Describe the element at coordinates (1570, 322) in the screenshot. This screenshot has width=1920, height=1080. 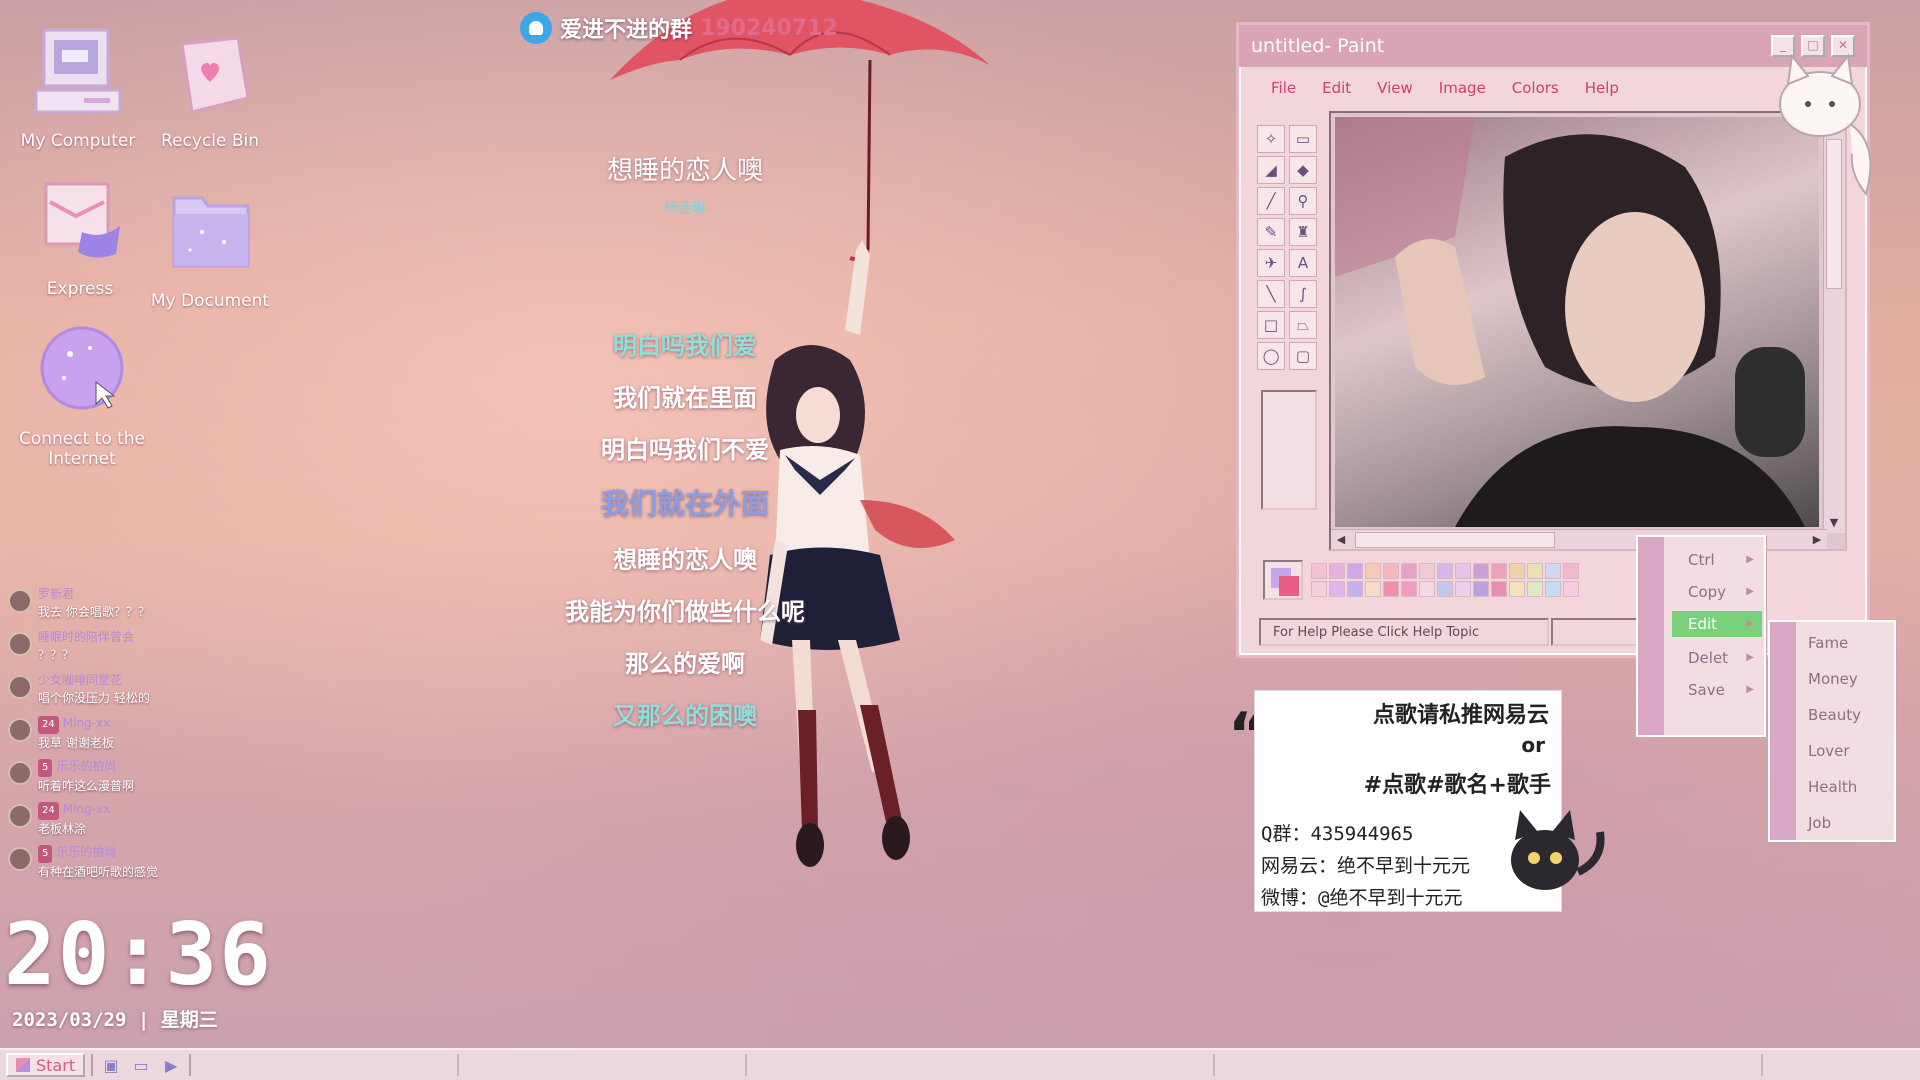
I see `streamer-silhouette` at that location.